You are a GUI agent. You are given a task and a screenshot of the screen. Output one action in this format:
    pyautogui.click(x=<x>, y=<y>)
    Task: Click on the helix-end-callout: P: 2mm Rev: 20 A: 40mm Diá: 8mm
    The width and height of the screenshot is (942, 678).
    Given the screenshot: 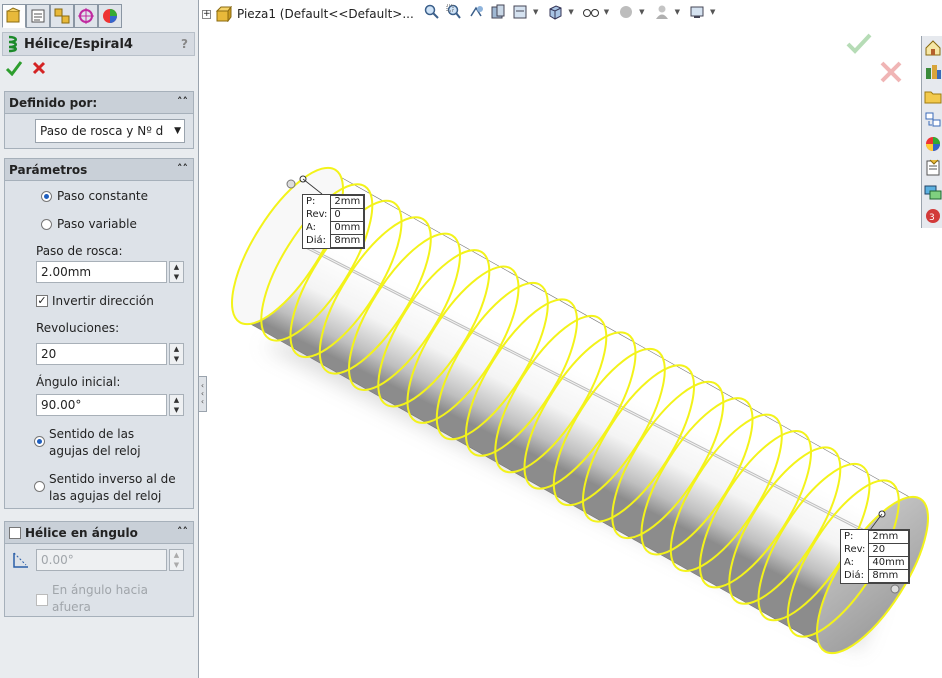 What is the action you would take?
    pyautogui.click(x=875, y=556)
    